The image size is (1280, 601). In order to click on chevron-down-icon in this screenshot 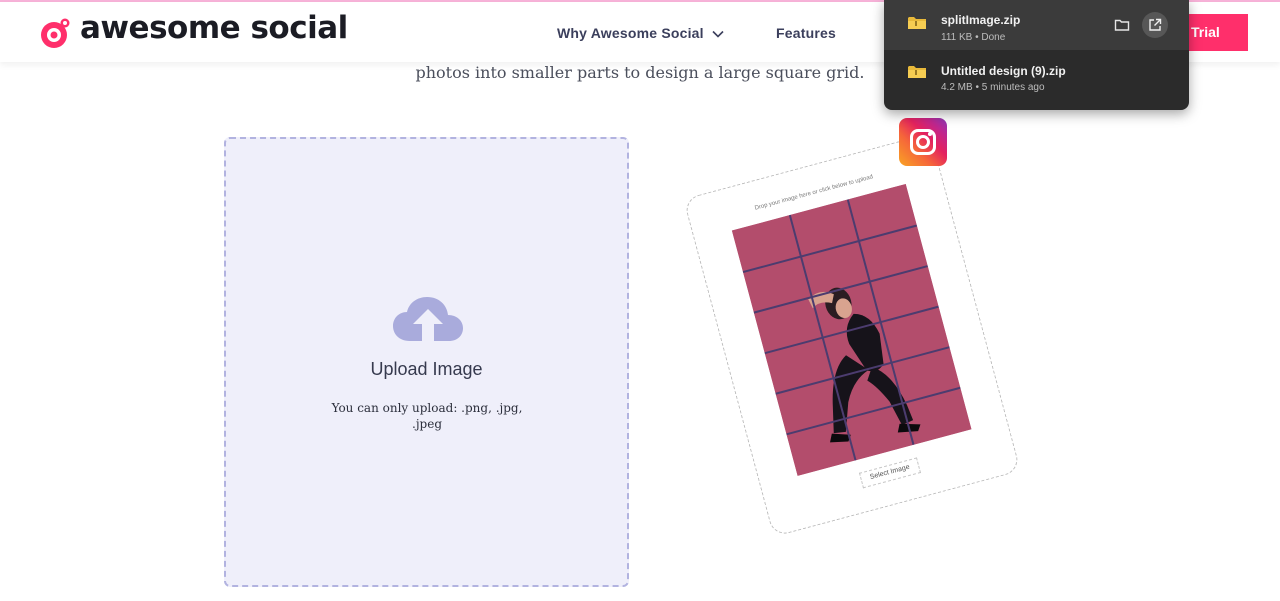, I will do `click(718, 34)`.